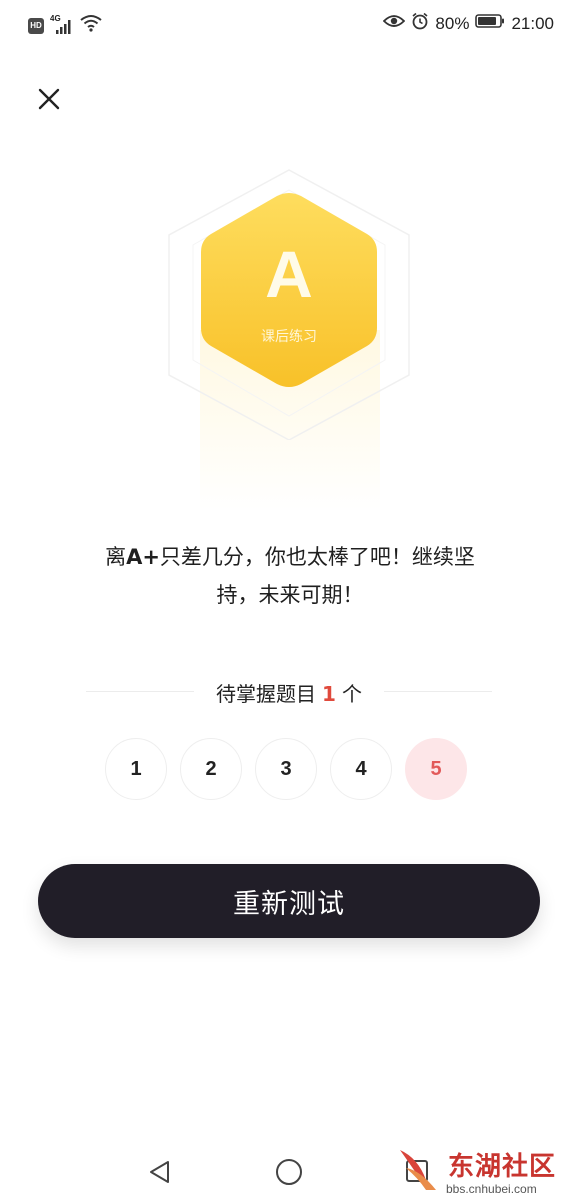 This screenshot has height=1200, width=578. I want to click on pending-questions-header: 待掌握题目 1 个, so click(289, 692).